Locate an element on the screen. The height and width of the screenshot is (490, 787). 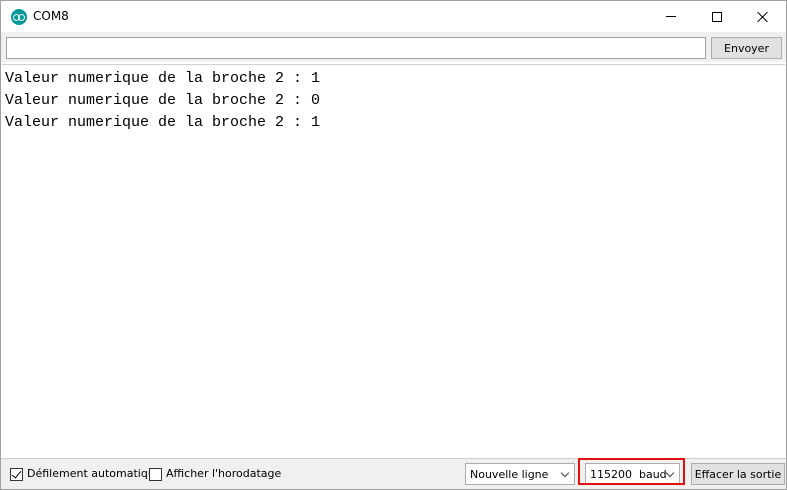
minimize-icon is located at coordinates (671, 16).